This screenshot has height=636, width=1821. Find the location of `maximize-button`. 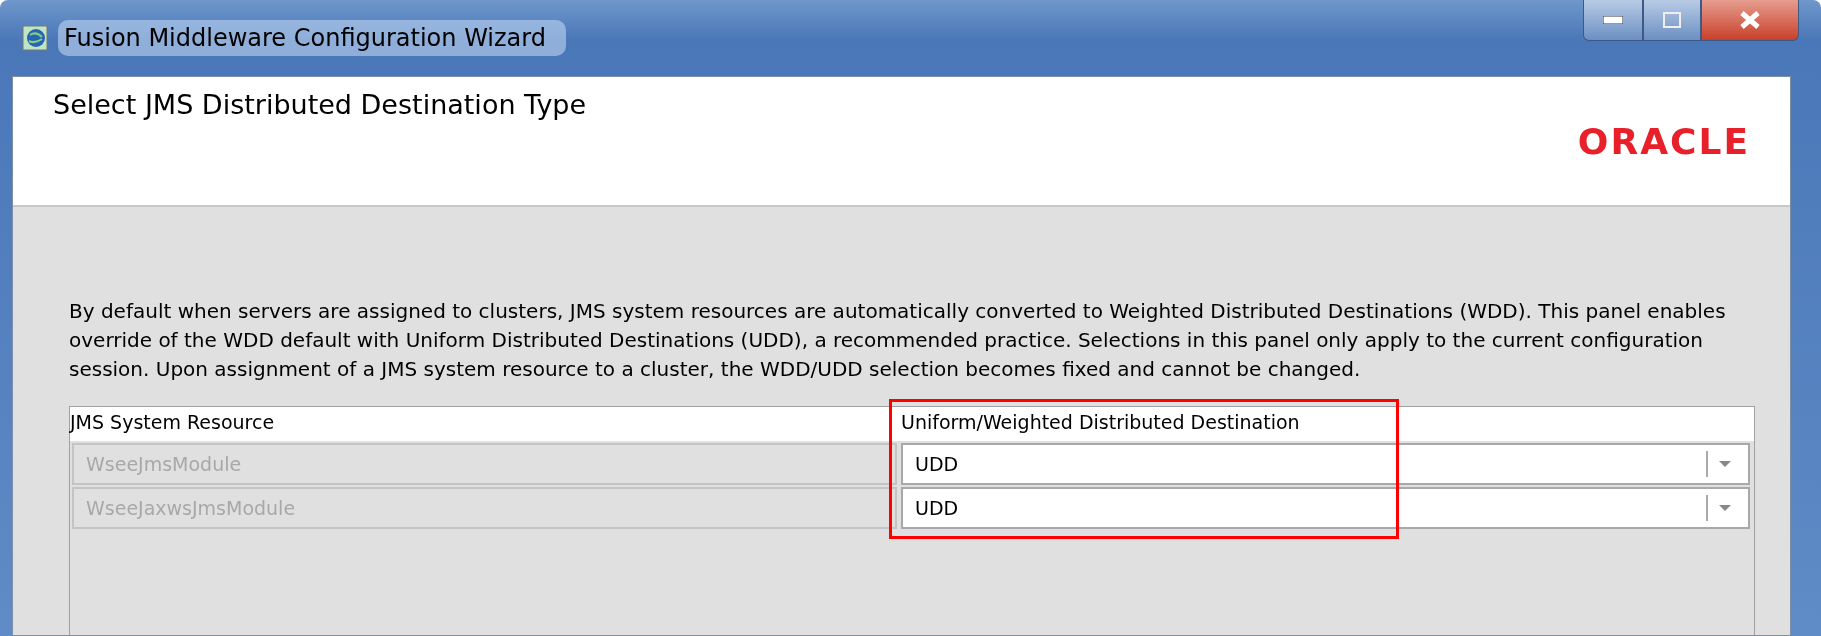

maximize-button is located at coordinates (1672, 20).